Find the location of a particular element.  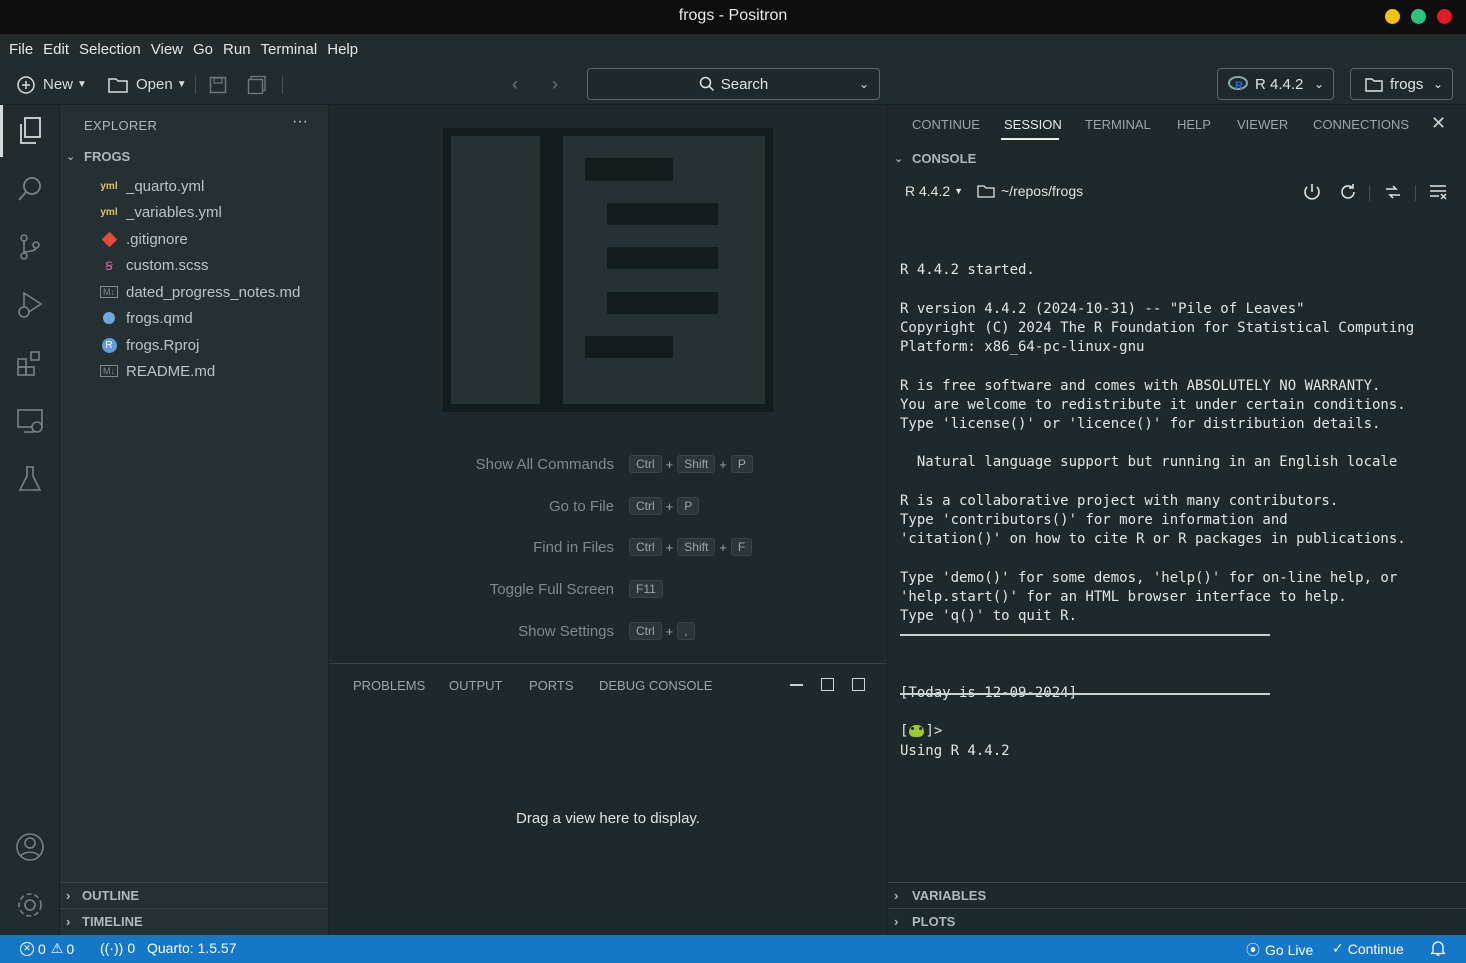

maximize-panel-icon is located at coordinates (858, 684).